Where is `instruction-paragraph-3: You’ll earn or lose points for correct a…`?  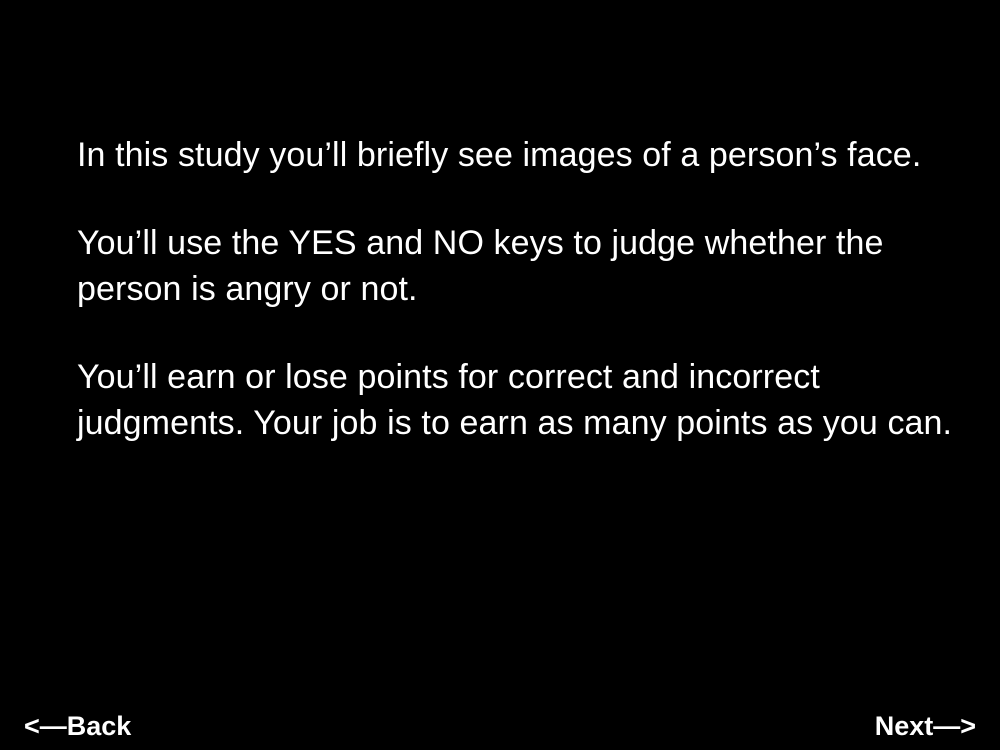 instruction-paragraph-3: You’ll earn or lose points for correct a… is located at coordinates (515, 400).